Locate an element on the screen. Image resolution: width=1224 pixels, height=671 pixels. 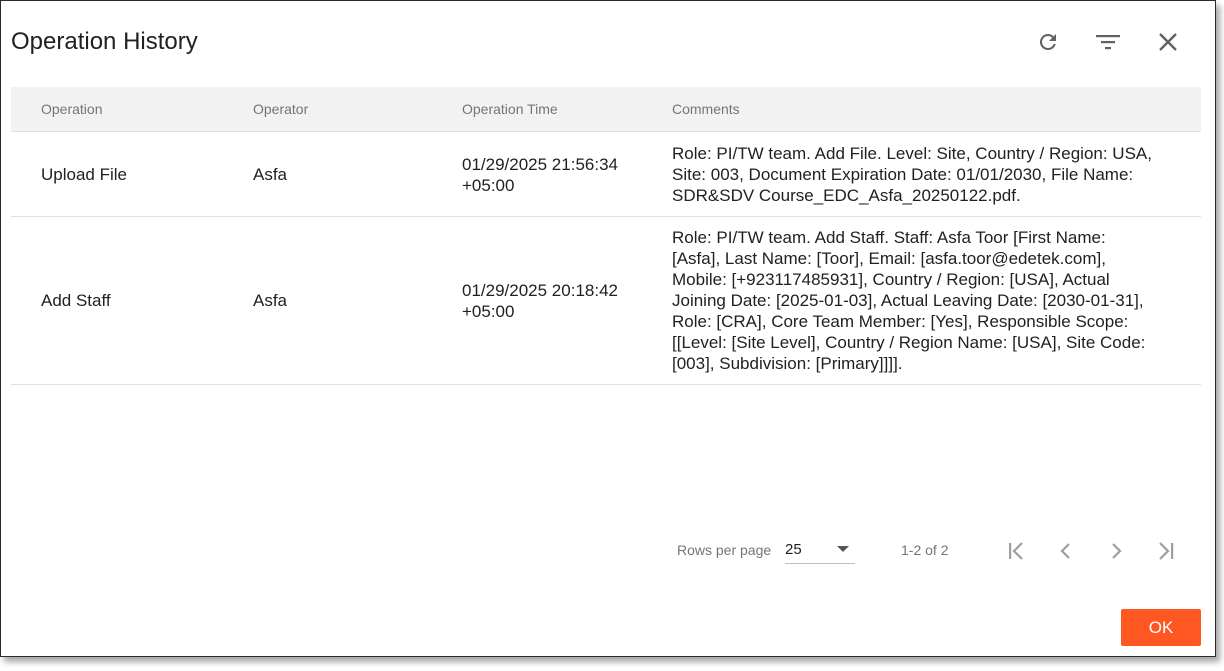
operation-time-date: 01/29/2025 21:56:34 is located at coordinates (540, 164).